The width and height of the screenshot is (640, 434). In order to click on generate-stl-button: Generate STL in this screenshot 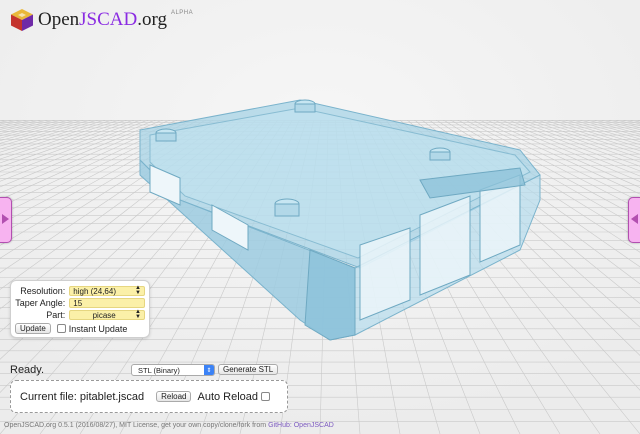, I will do `click(248, 369)`.